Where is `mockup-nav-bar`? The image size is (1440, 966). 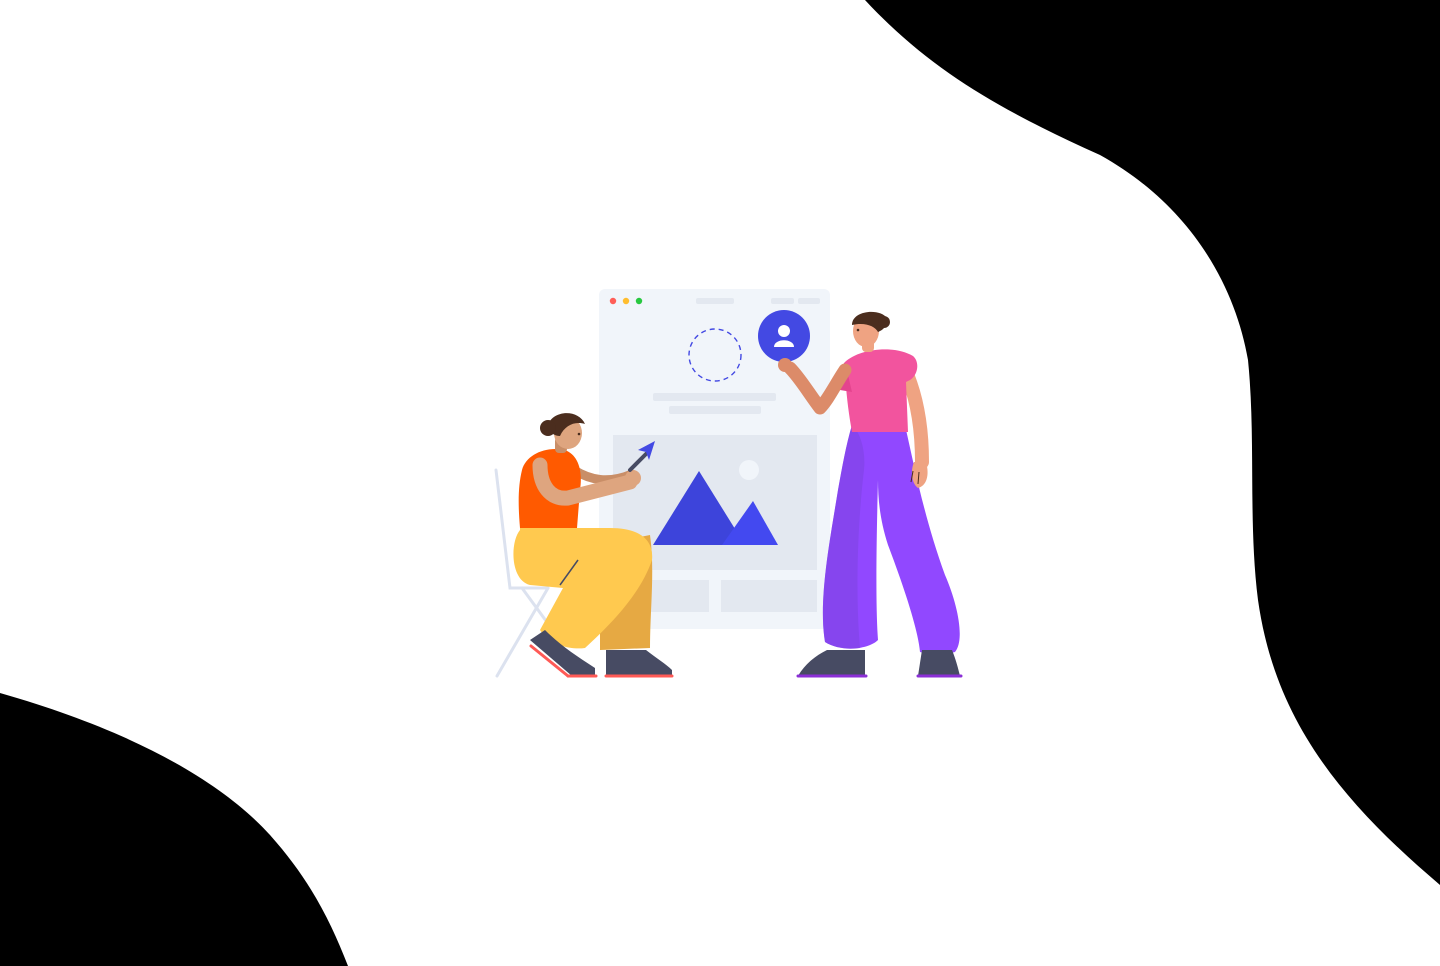 mockup-nav-bar is located at coordinates (715, 301).